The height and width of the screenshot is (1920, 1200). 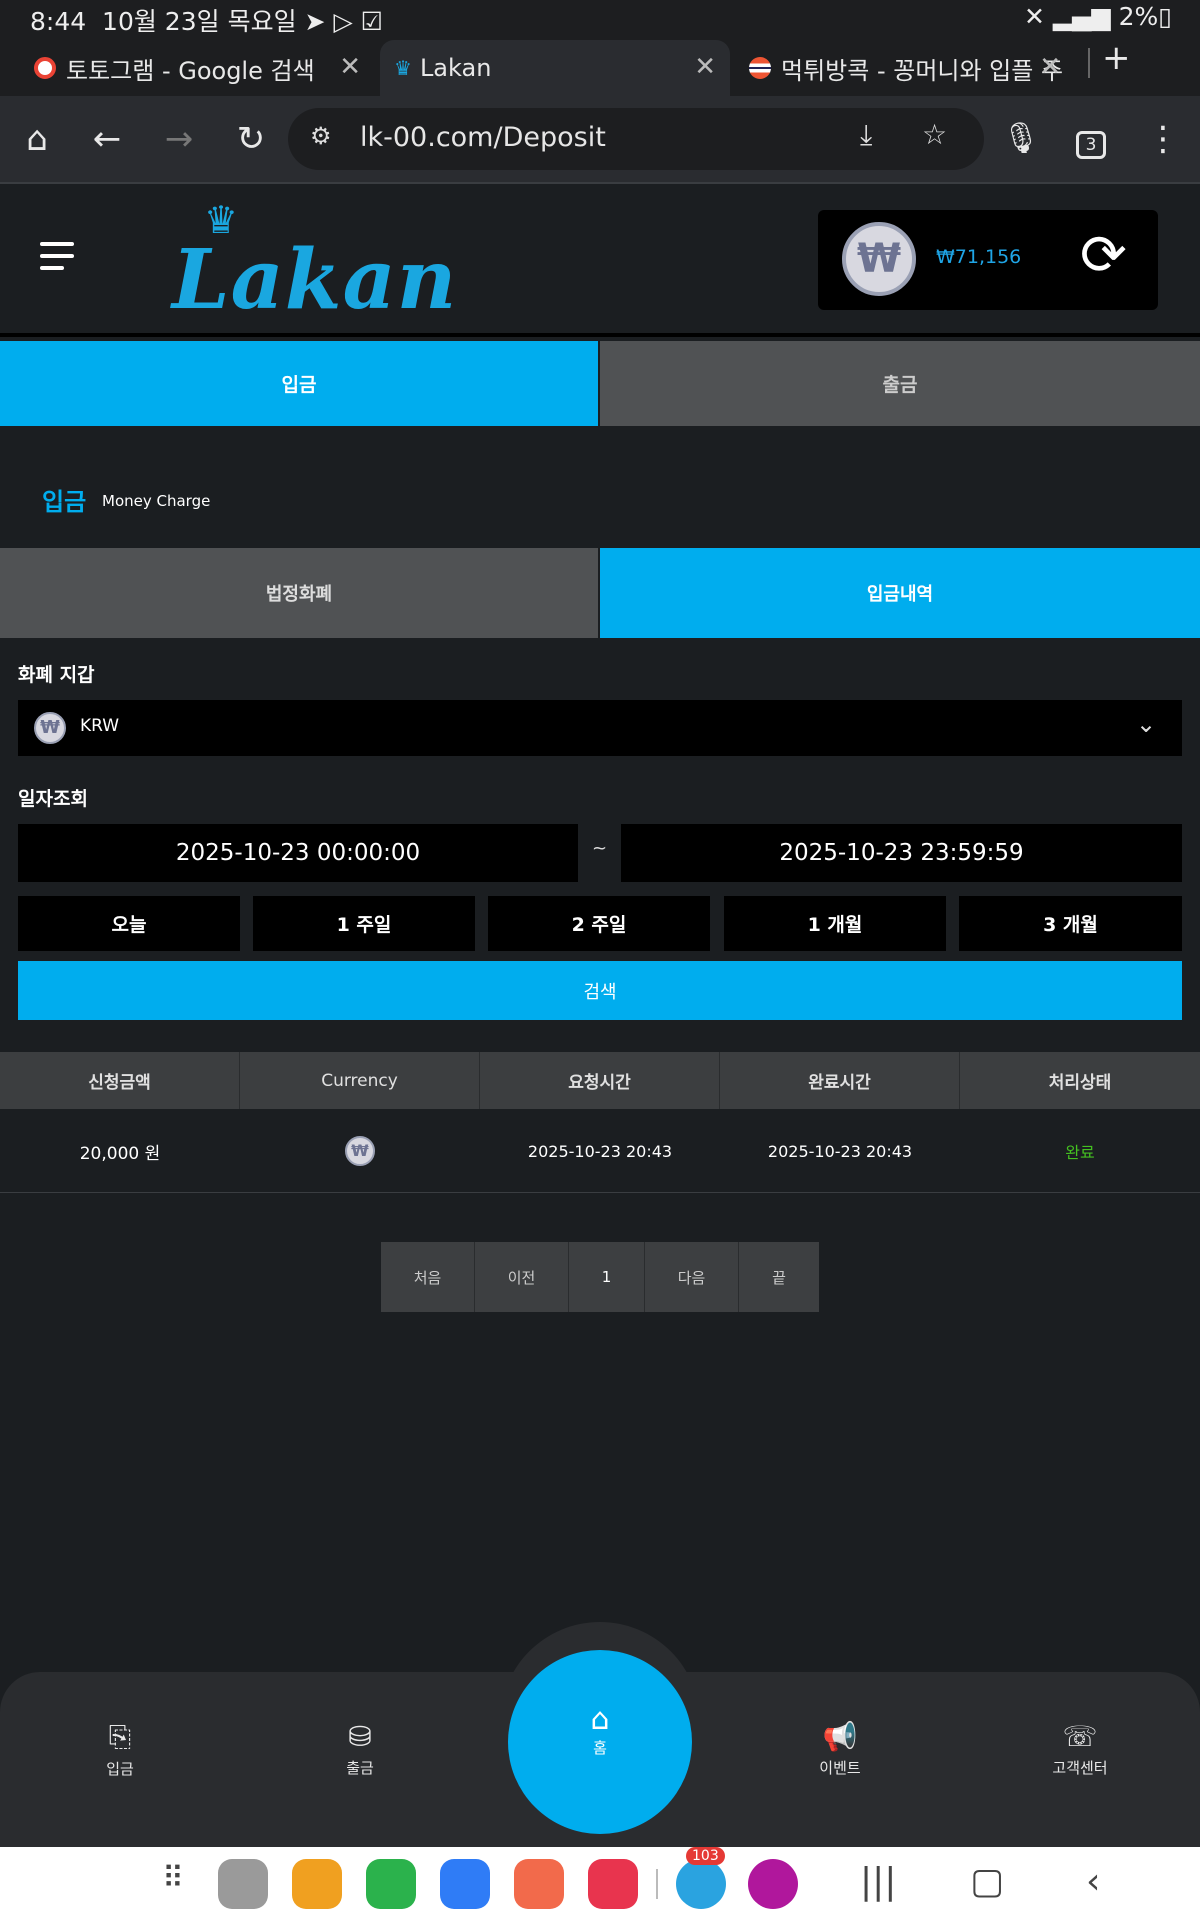 What do you see at coordinates (243, 1884) in the screenshot?
I see `app-icon-browser` at bounding box center [243, 1884].